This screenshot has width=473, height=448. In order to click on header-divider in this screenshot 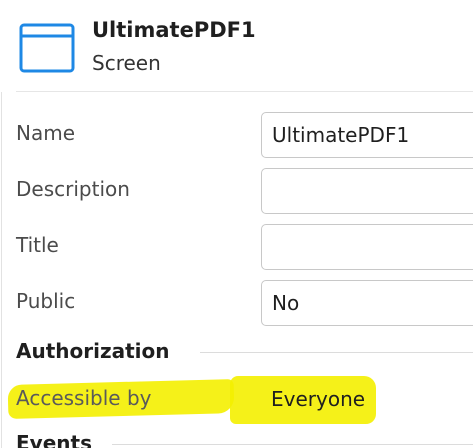, I will do `click(244, 91)`.